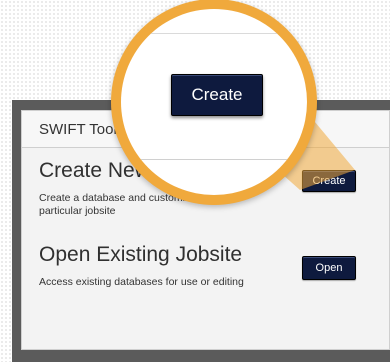  Describe the element at coordinates (217, 95) in the screenshot. I see `magnified-create-button: Create` at that location.